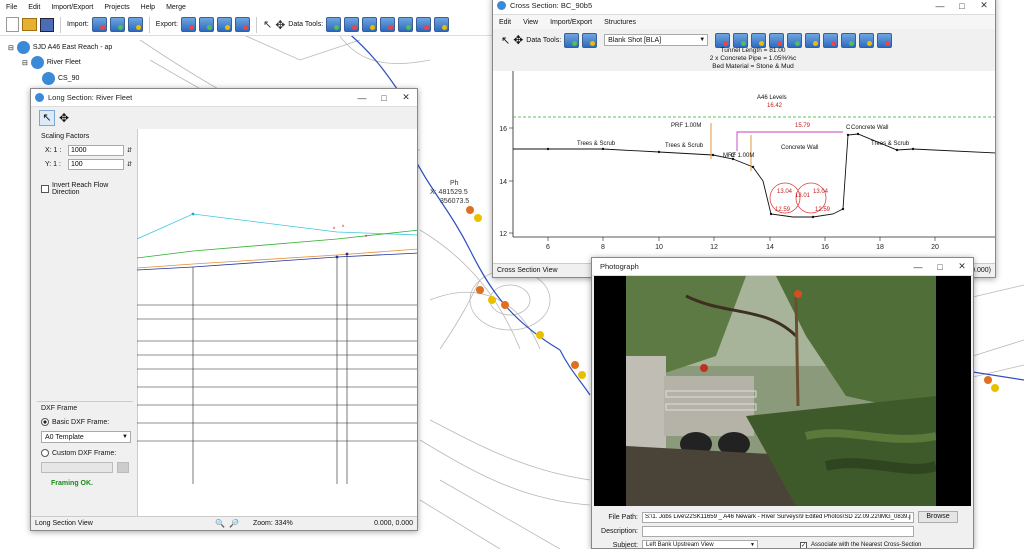 The height and width of the screenshot is (549, 1024). I want to click on menu-merge: Merge, so click(176, 7).